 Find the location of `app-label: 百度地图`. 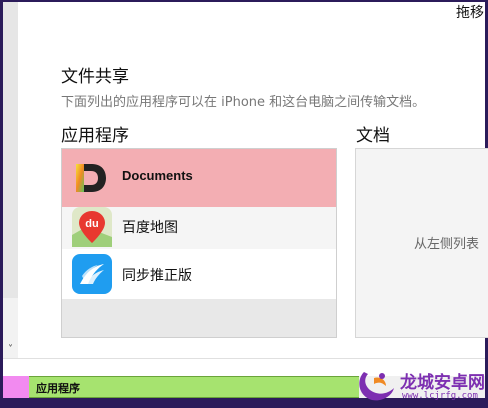

app-label: 百度地图 is located at coordinates (150, 228).